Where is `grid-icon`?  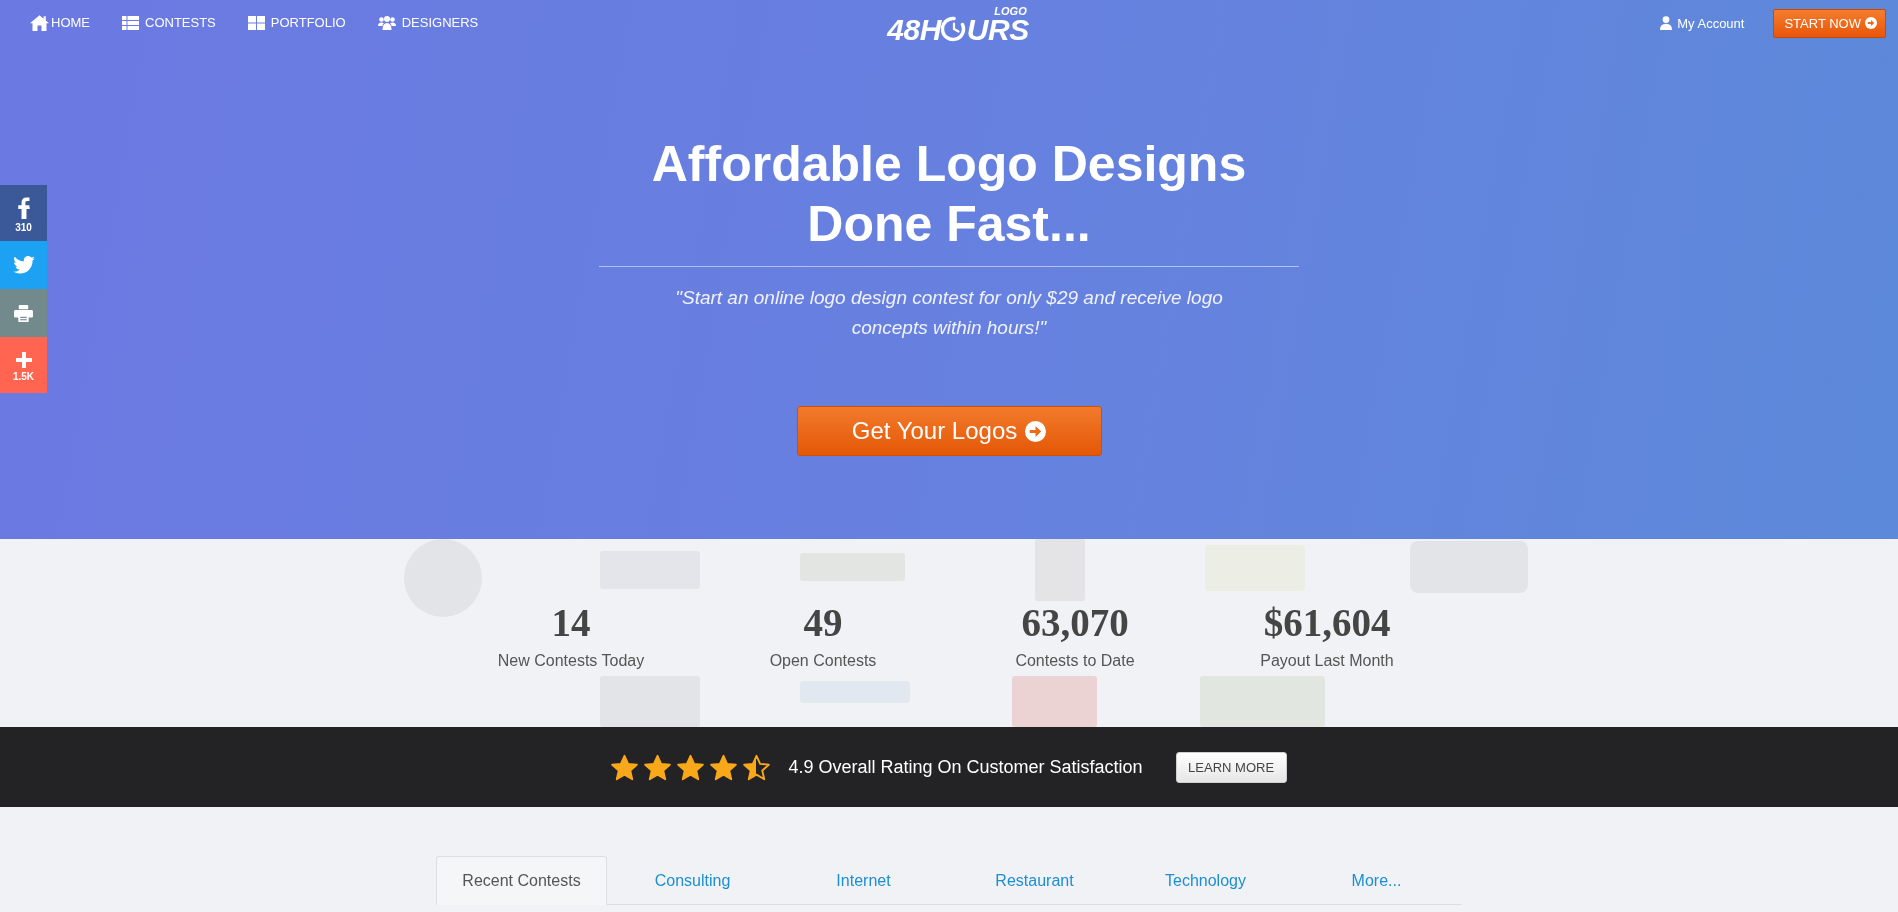 grid-icon is located at coordinates (256, 23).